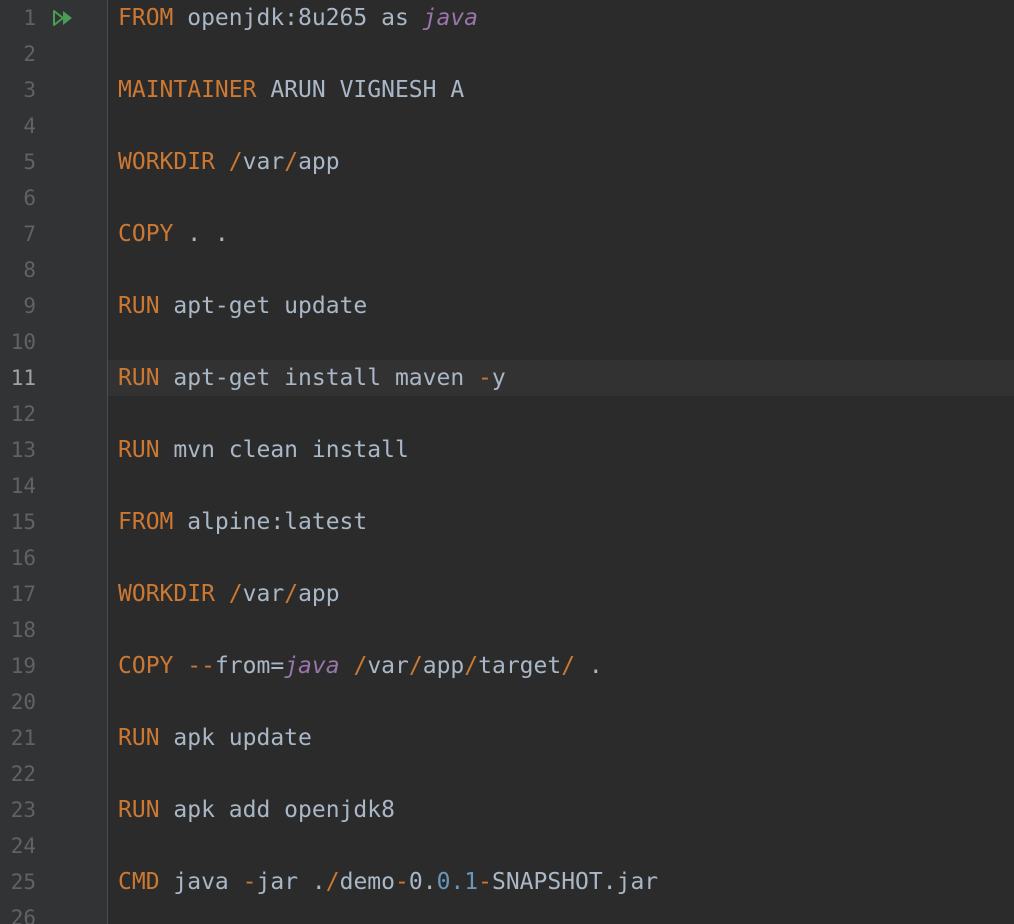  I want to click on code-line: 7 COPY . ., so click(507, 234).